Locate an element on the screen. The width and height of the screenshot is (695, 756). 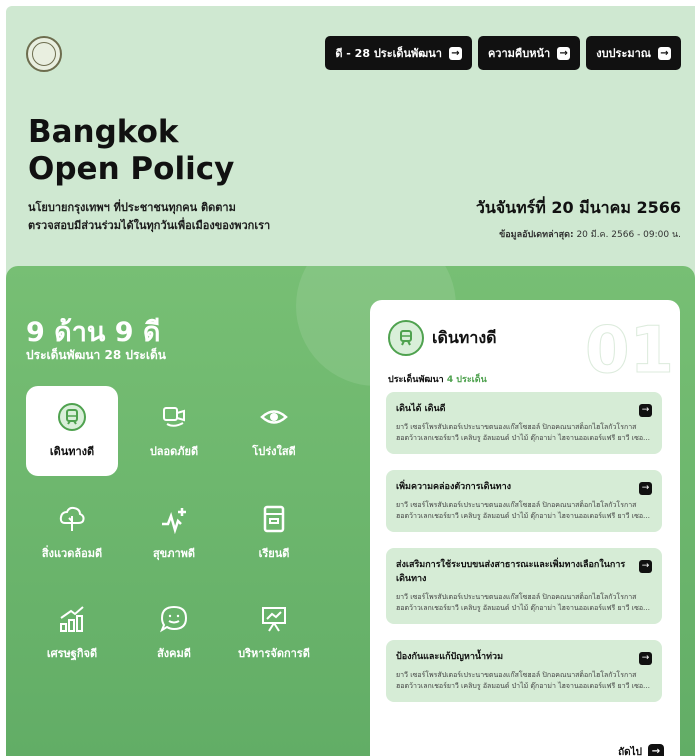
section-subheading: ประเด็นพัฒนา 28 ประเด็น is located at coordinates (96, 355).